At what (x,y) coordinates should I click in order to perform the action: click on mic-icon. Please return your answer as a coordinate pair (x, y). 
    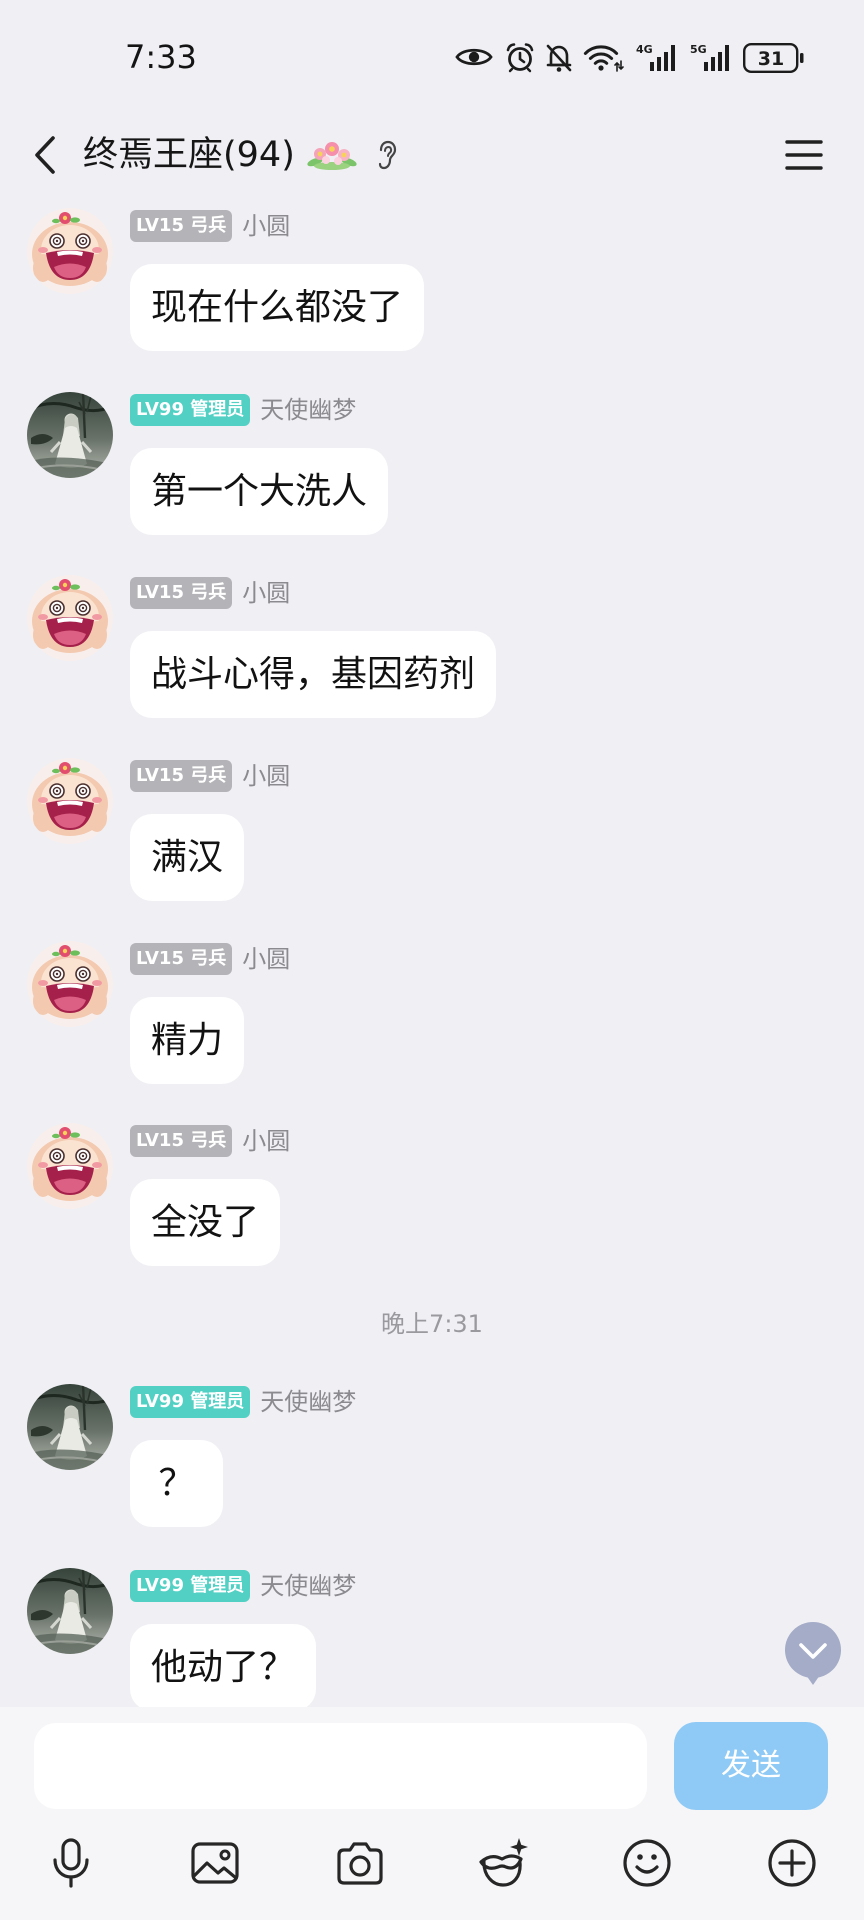
    Looking at the image, I should click on (71, 1863).